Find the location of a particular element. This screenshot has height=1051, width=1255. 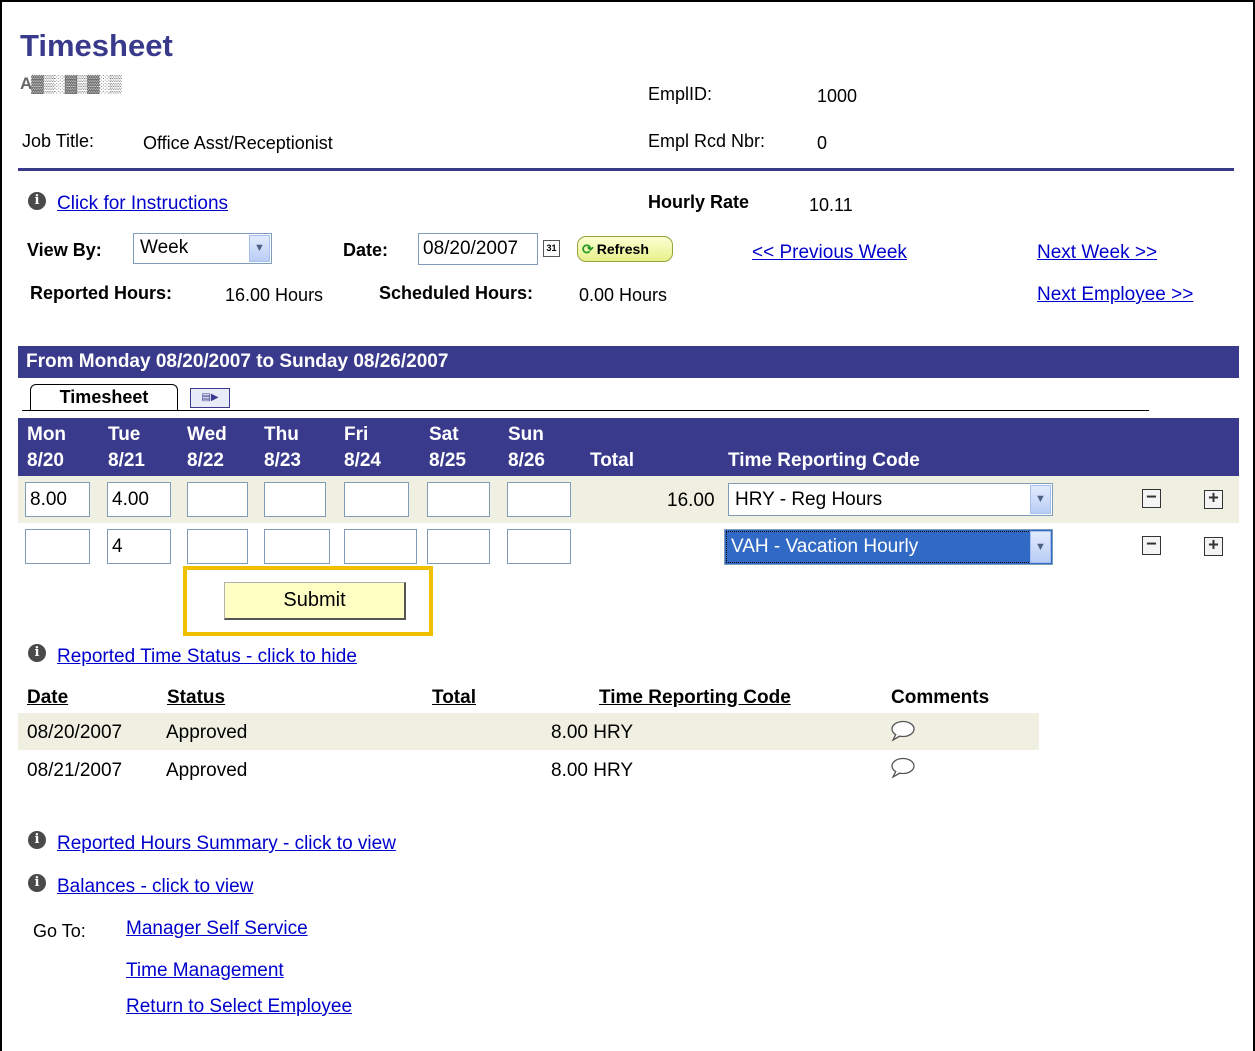

job-title-label: Job Title: is located at coordinates (58, 141).